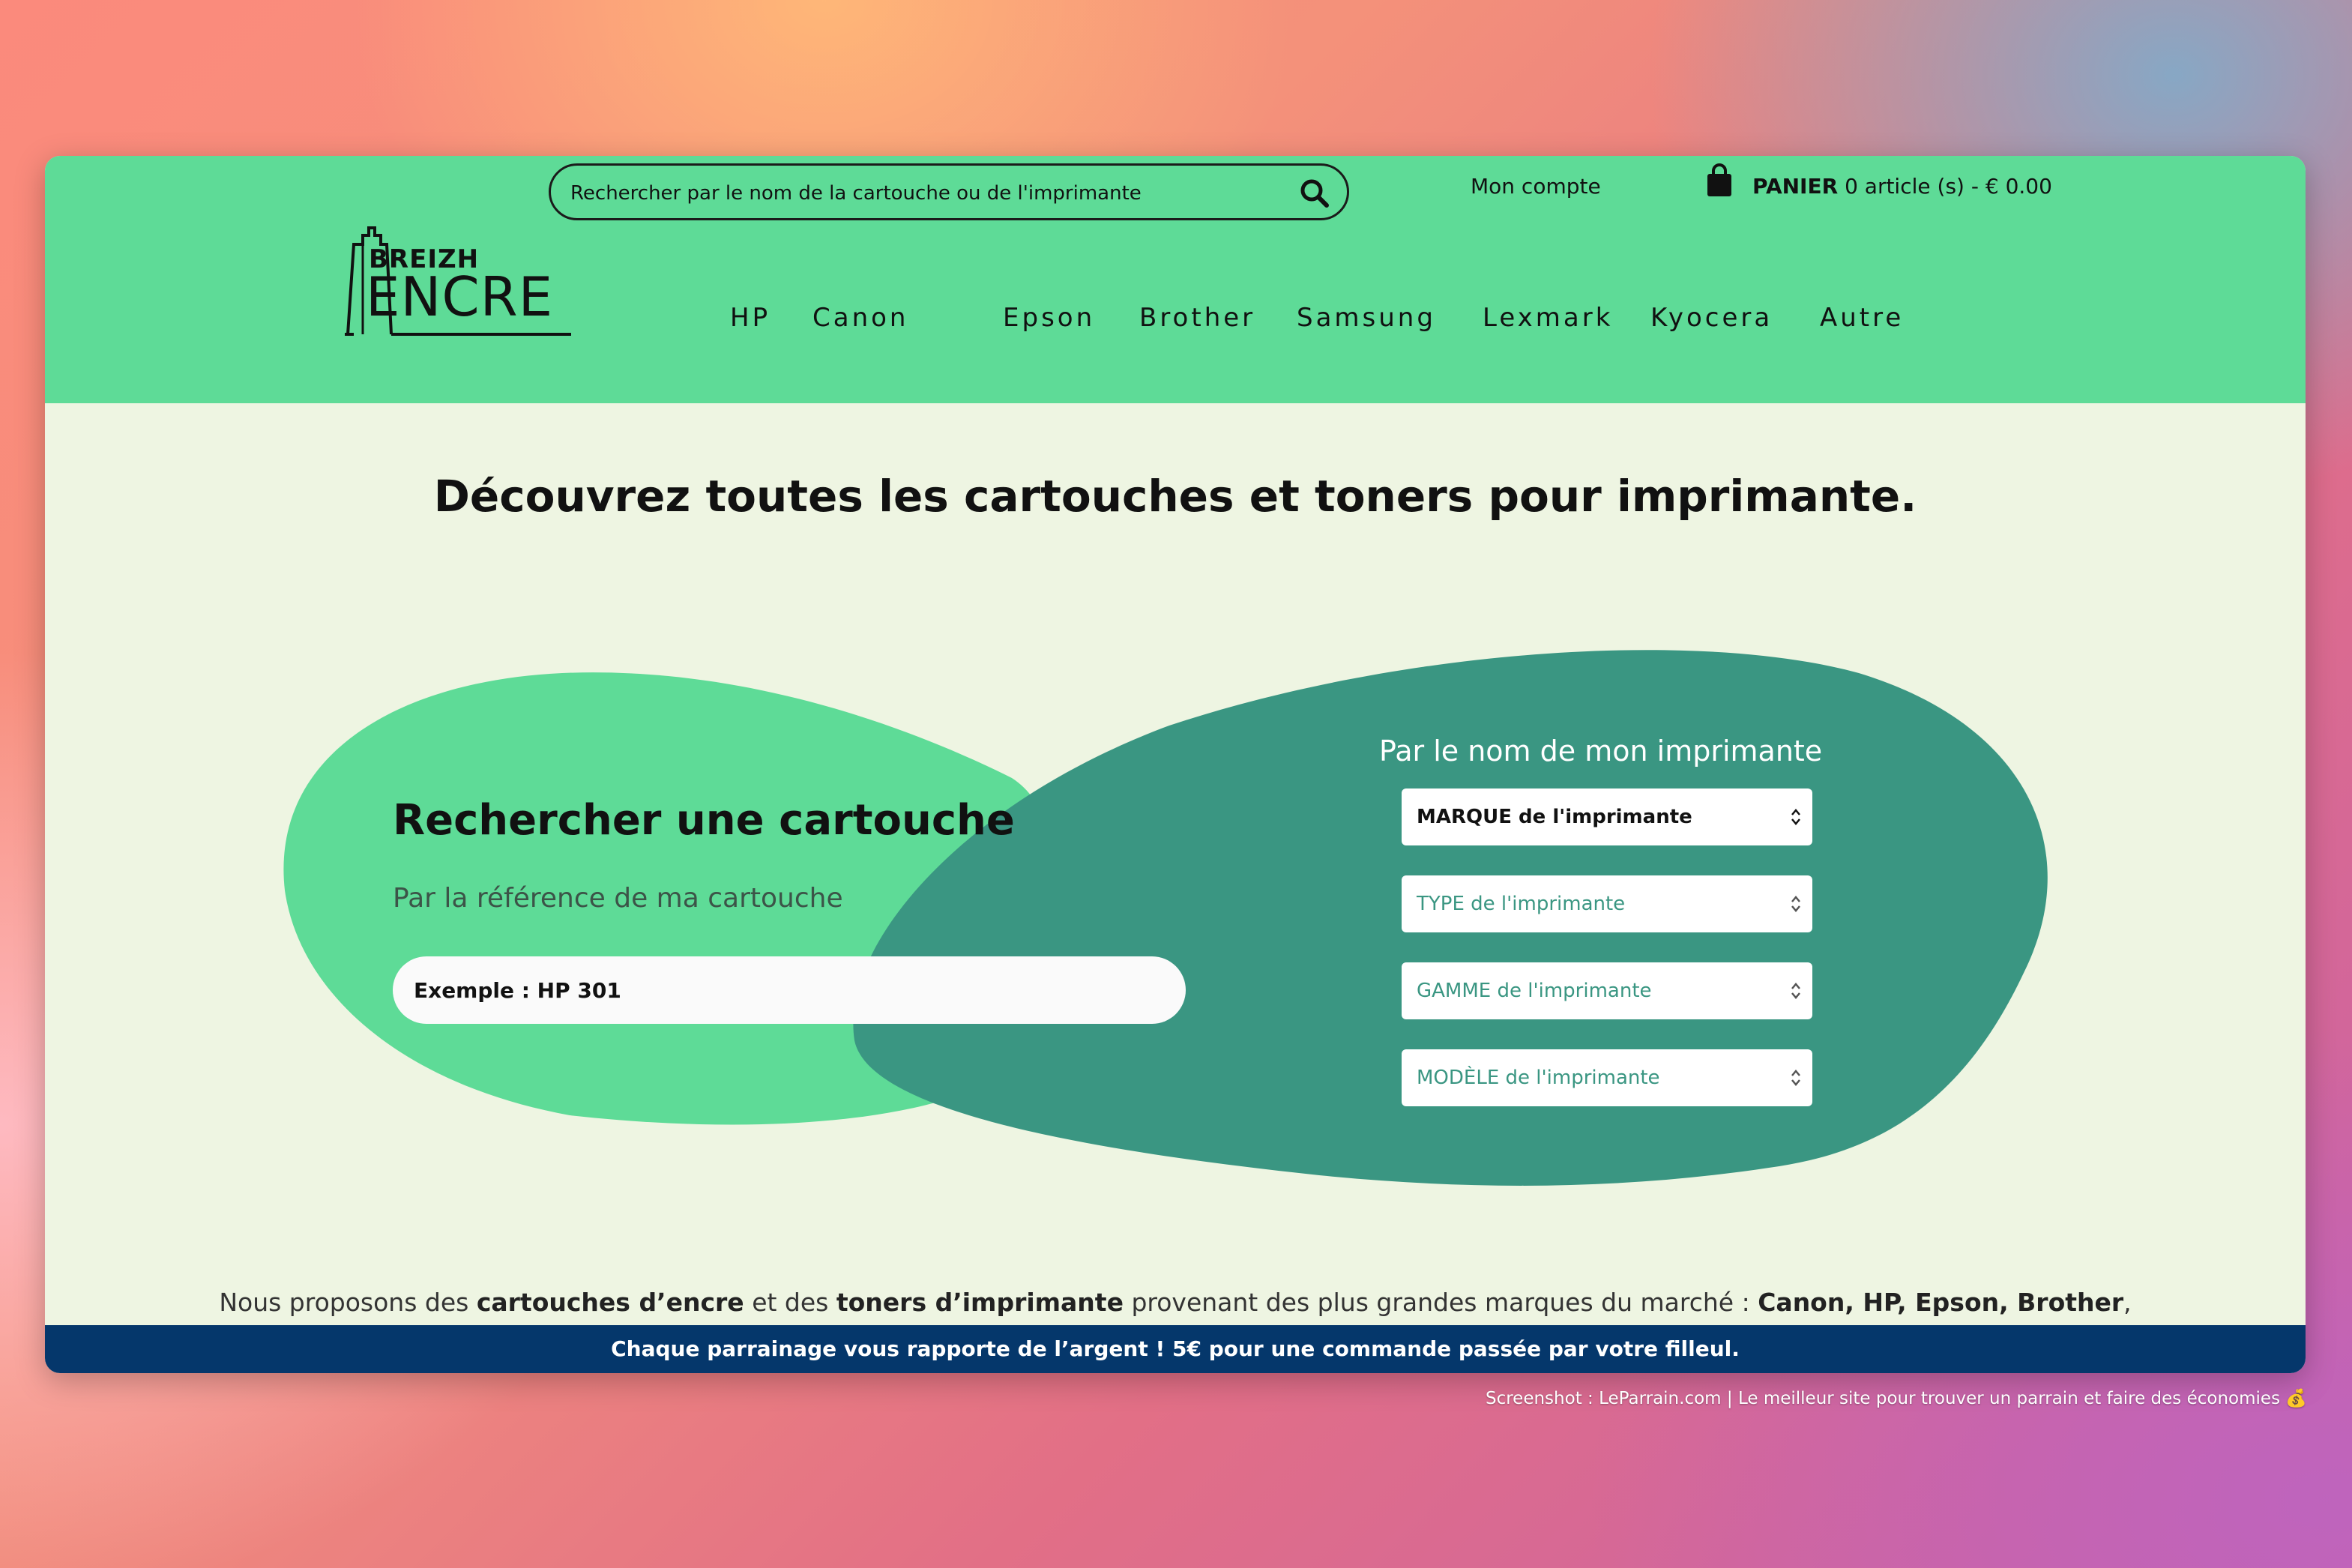  Describe the element at coordinates (1534, 991) in the screenshot. I see `printer-range-select-value: GAMME de l'imprimante` at that location.